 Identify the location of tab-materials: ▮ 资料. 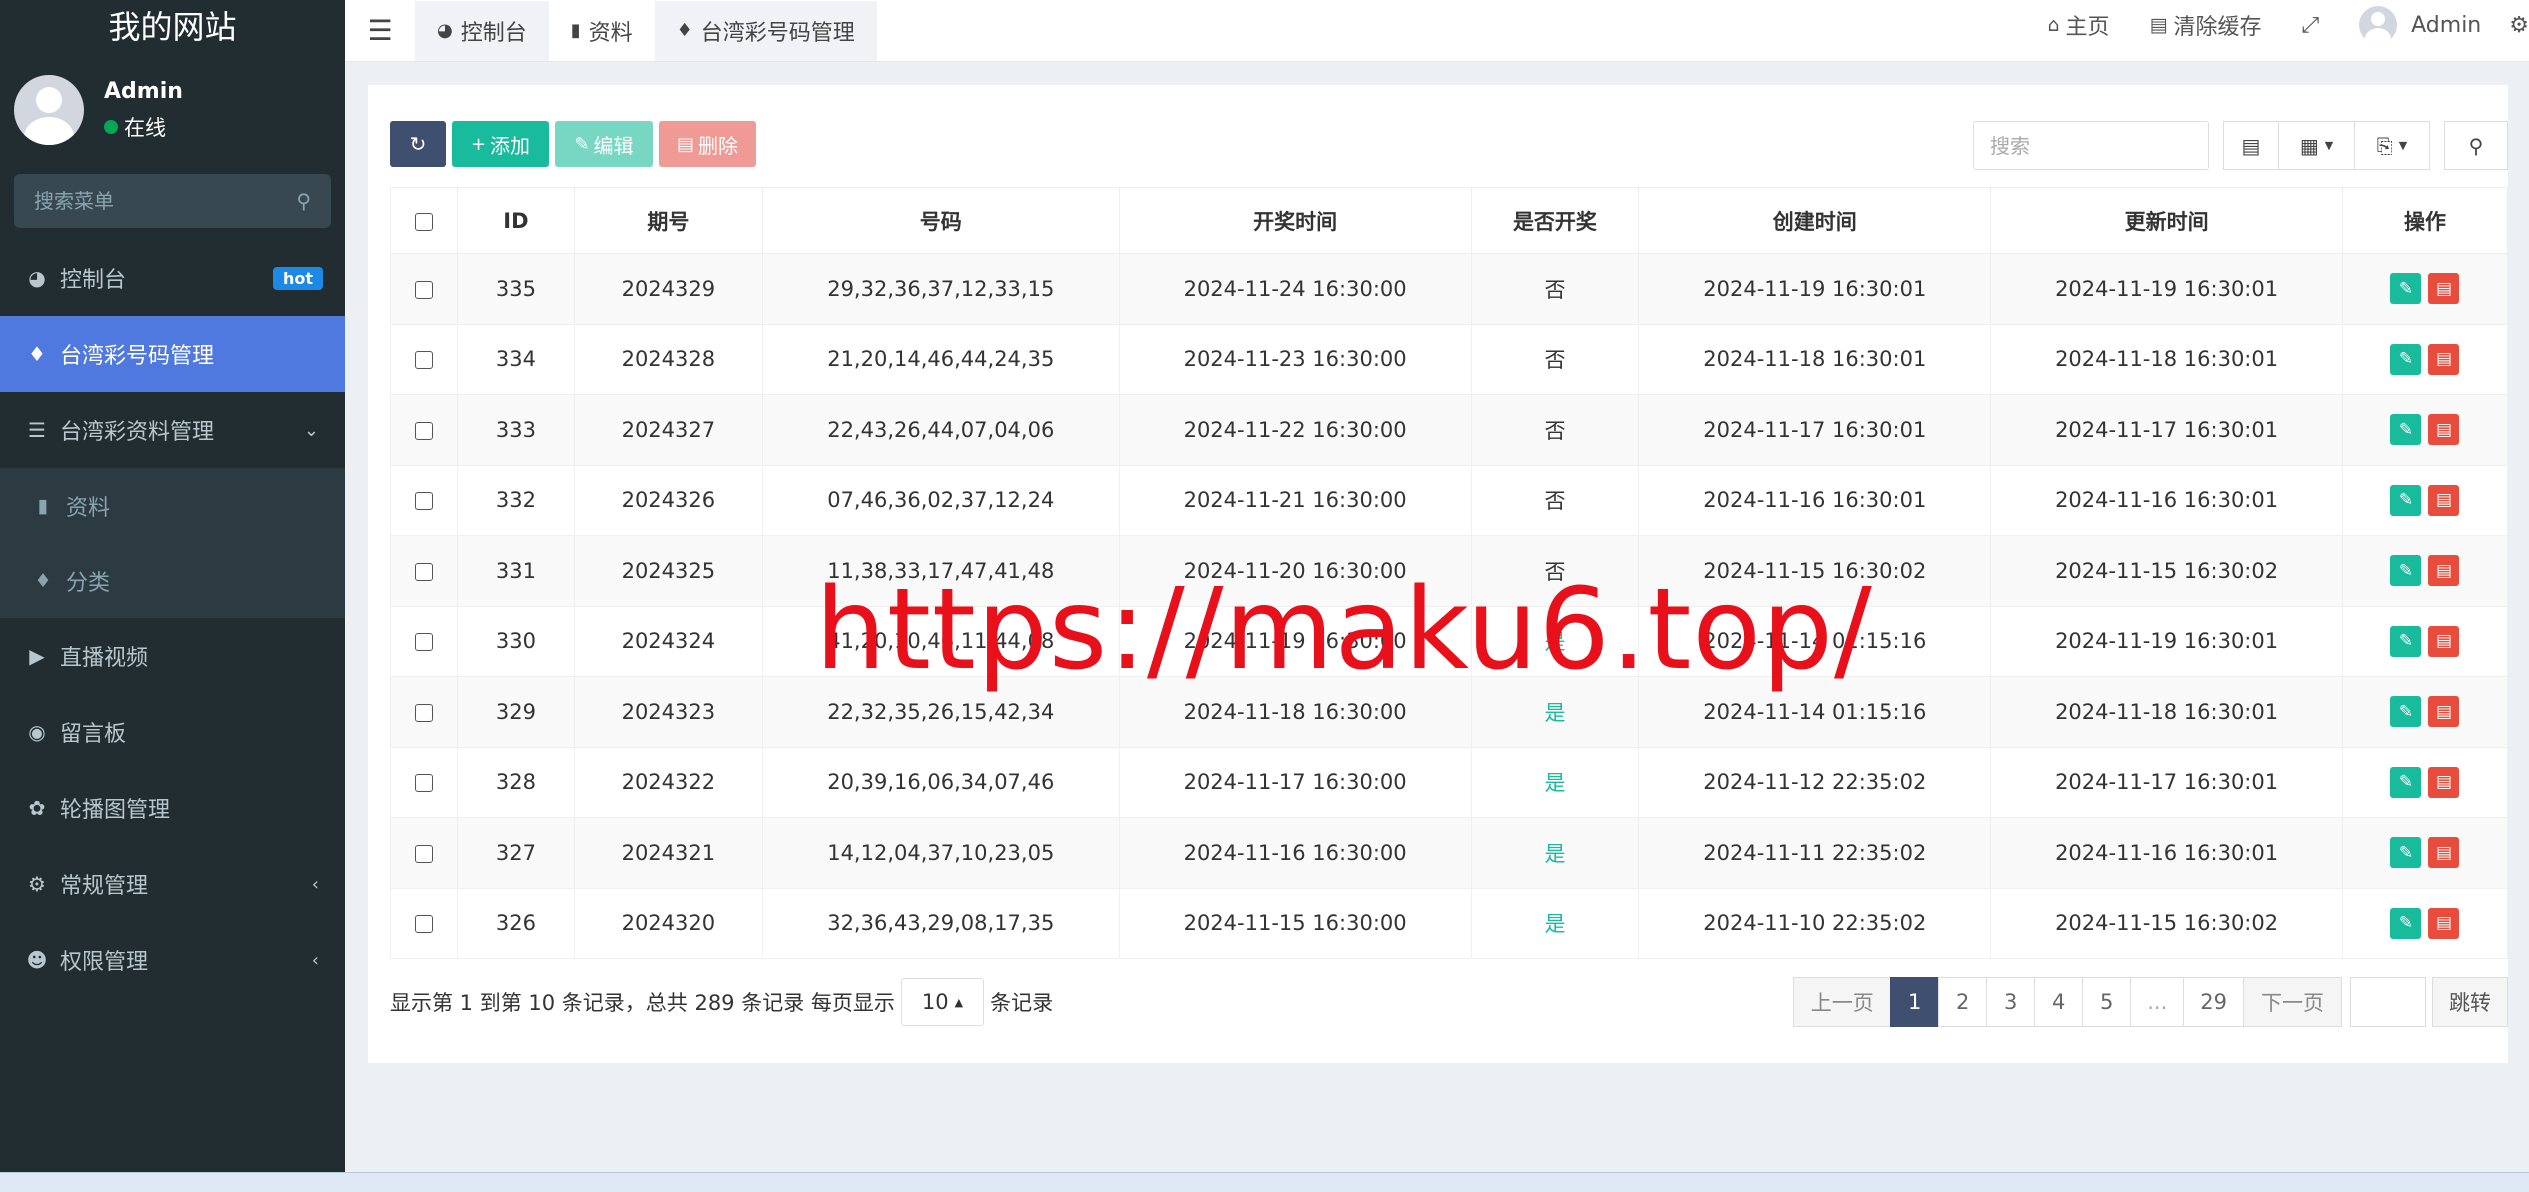
(602, 31).